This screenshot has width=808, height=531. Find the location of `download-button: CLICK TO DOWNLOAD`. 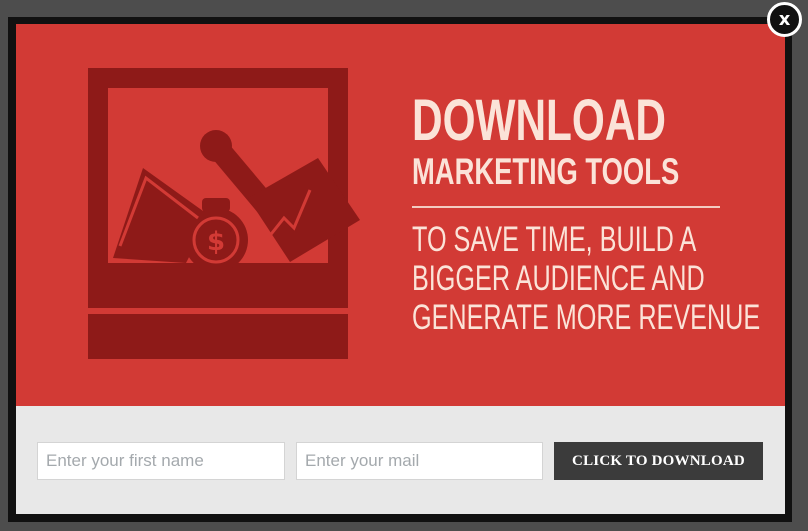

download-button: CLICK TO DOWNLOAD is located at coordinates (658, 461).